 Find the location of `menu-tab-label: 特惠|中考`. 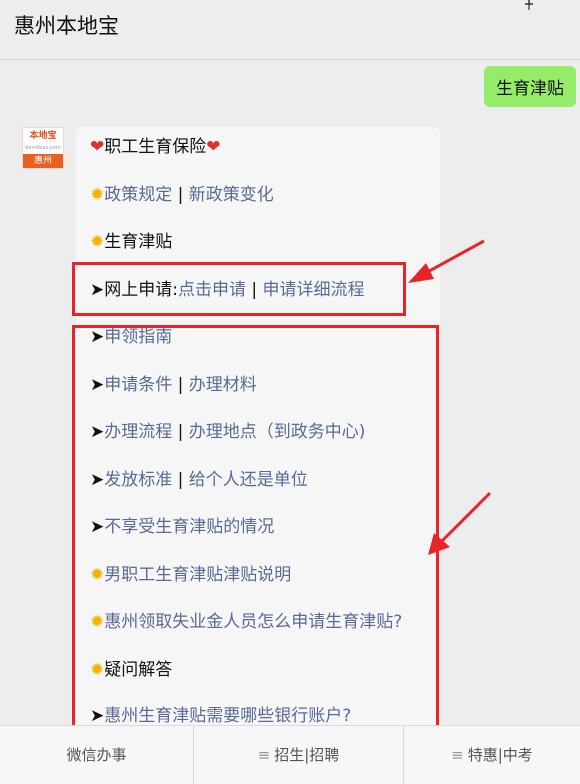

menu-tab-label: 特惠|中考 is located at coordinates (500, 755).